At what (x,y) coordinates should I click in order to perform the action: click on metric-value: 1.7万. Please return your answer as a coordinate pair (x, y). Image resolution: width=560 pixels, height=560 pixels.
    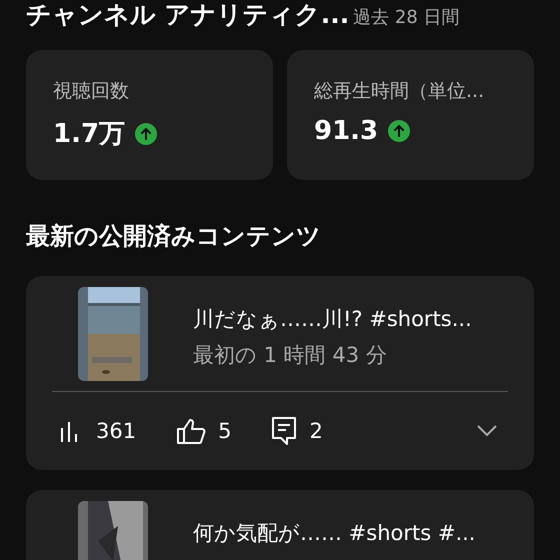
    Looking at the image, I should click on (89, 134).